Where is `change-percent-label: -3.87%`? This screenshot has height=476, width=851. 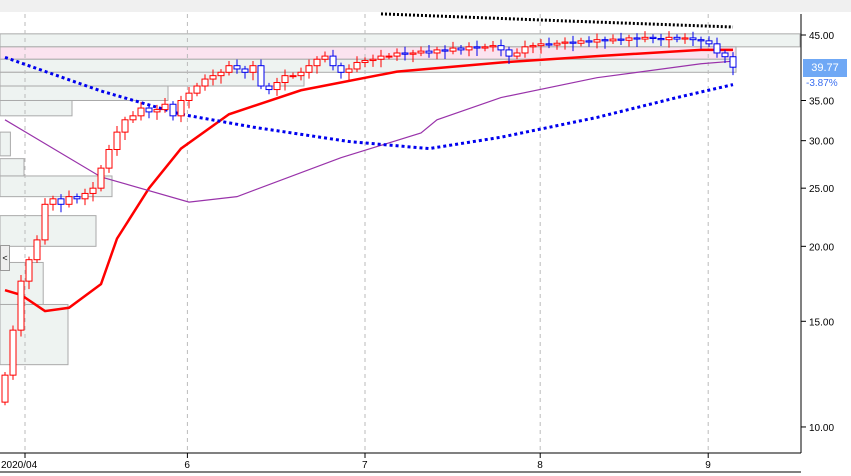
change-percent-label: -3.87% is located at coordinates (822, 83).